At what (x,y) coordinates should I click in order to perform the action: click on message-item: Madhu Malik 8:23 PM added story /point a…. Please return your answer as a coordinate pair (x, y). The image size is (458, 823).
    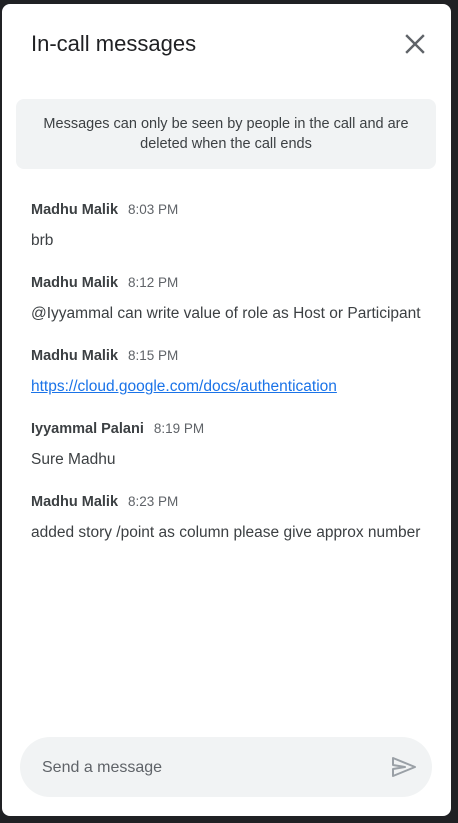
    Looking at the image, I should click on (231, 519).